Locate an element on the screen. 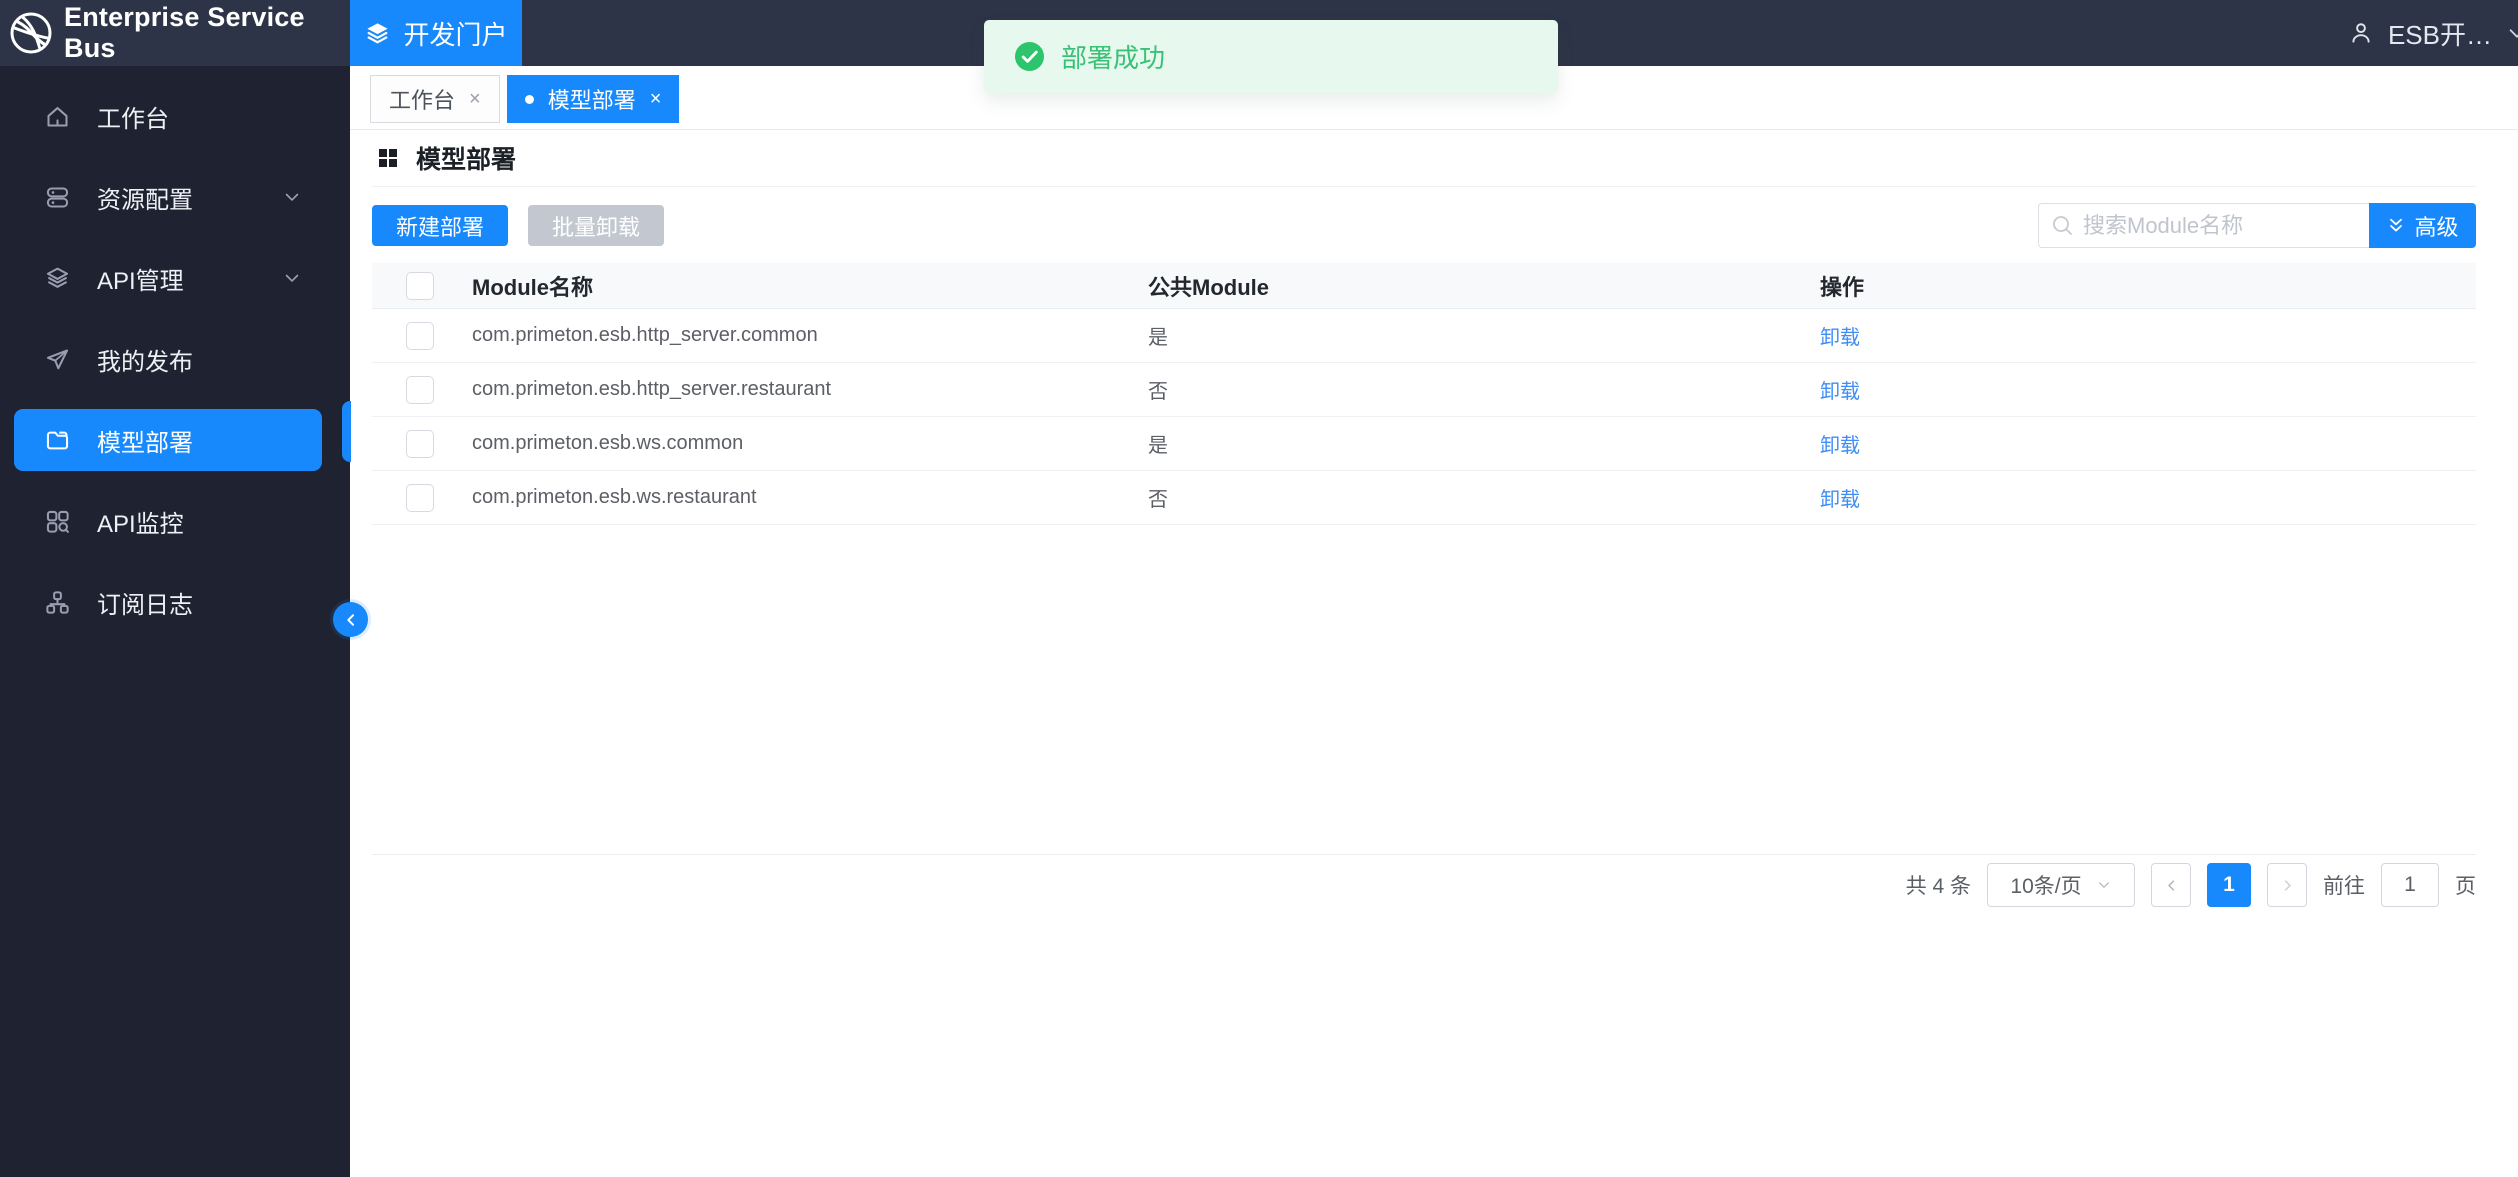  sidebar-item-api-management: API管理 is located at coordinates (168, 278).